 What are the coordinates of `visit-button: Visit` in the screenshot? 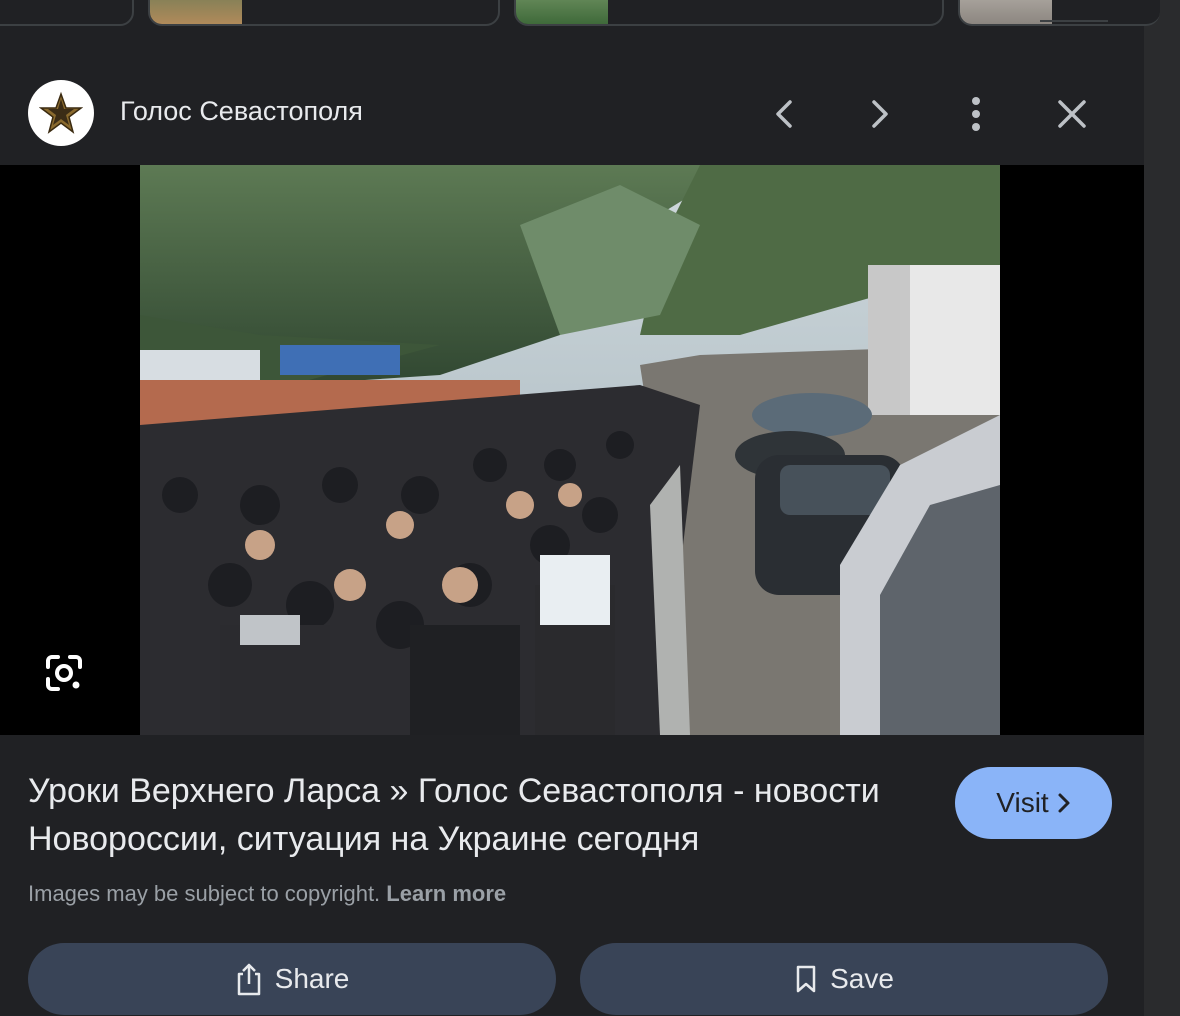 It's located at (1033, 803).